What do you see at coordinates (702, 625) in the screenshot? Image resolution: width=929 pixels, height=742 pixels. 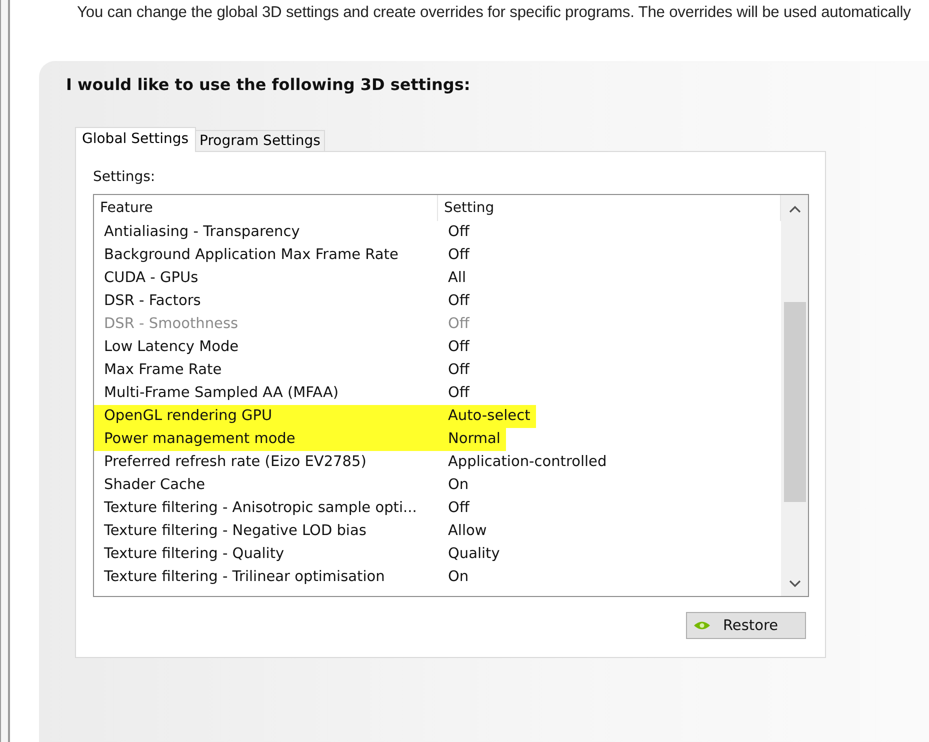 I see `eye-logo-icon` at bounding box center [702, 625].